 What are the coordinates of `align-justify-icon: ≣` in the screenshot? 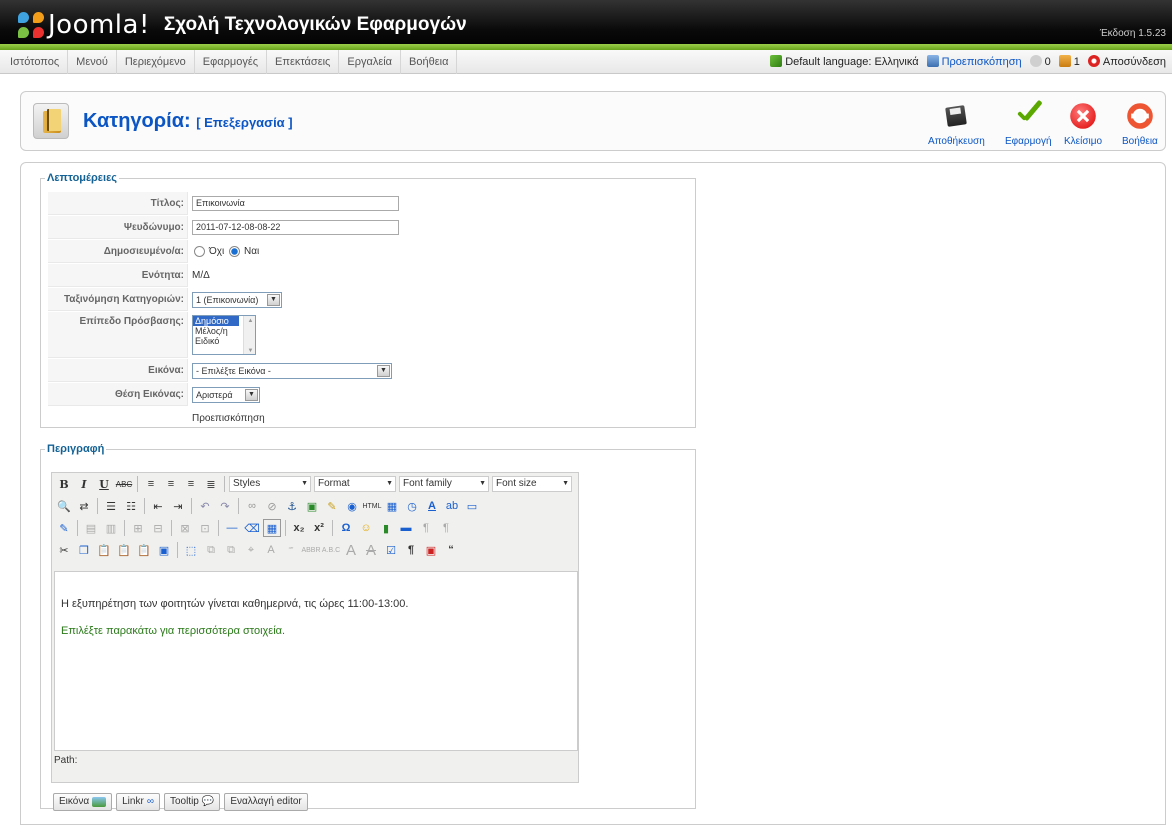 It's located at (211, 484).